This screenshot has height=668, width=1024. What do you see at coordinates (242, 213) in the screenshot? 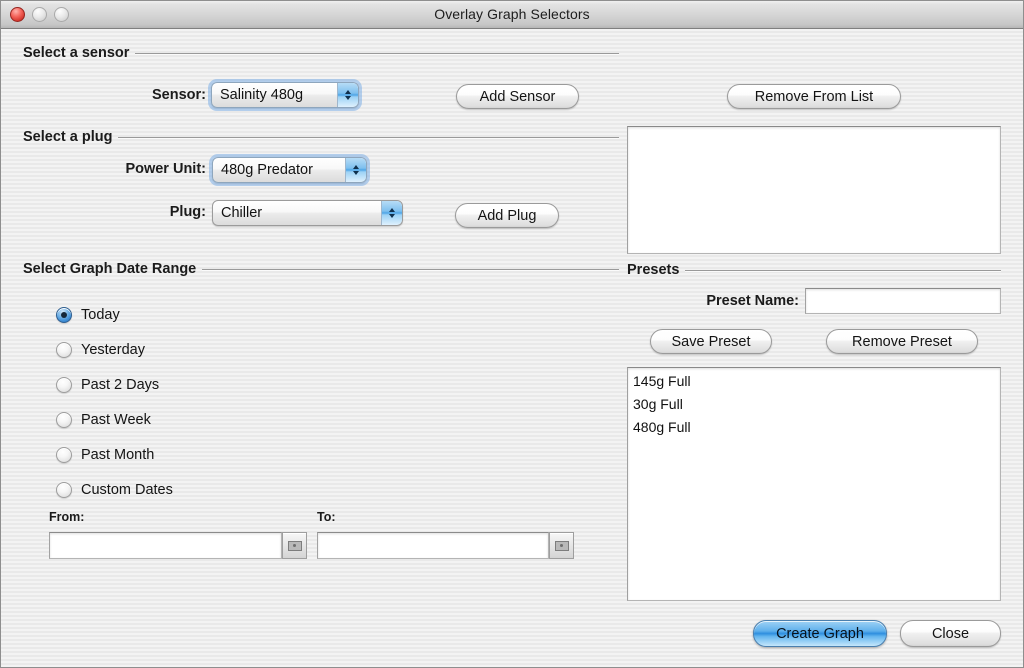
I see `plug-select-value: Chiller` at bounding box center [242, 213].